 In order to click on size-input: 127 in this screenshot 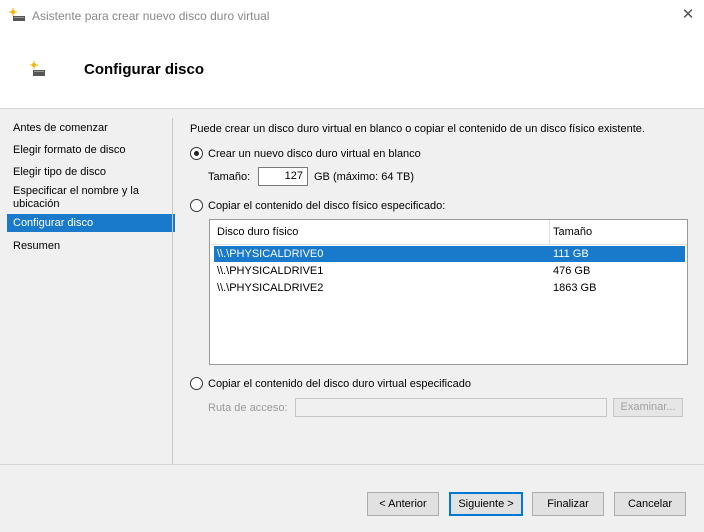, I will do `click(283, 176)`.